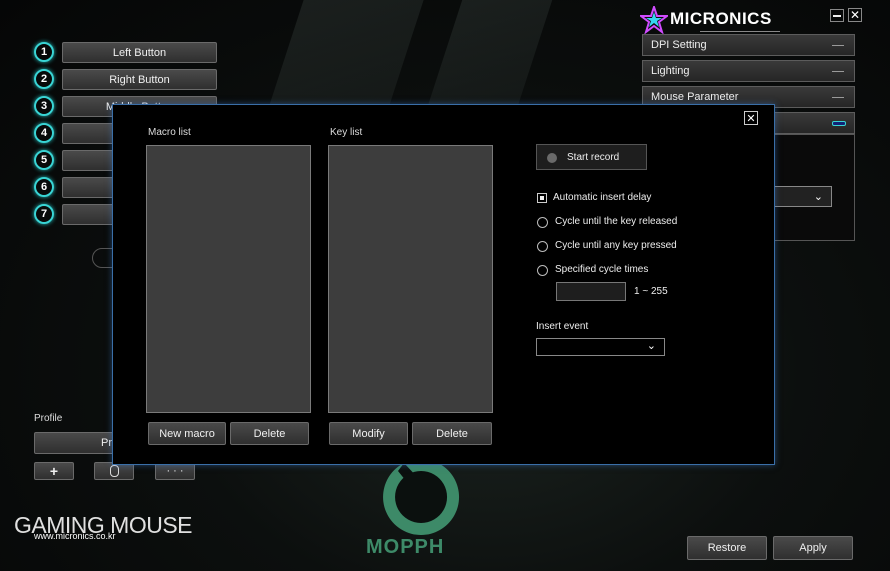 The width and height of the screenshot is (890, 571). Describe the element at coordinates (837, 15) in the screenshot. I see `minimize-button` at that location.